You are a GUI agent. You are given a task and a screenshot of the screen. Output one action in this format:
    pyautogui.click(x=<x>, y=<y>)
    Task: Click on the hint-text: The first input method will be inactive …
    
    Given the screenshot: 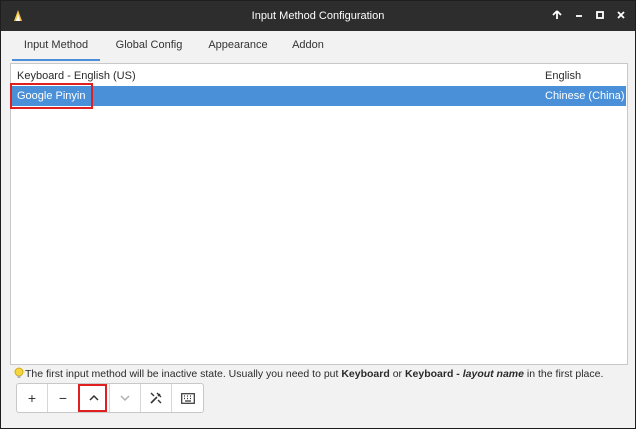 What is the action you would take?
    pyautogui.click(x=323, y=375)
    